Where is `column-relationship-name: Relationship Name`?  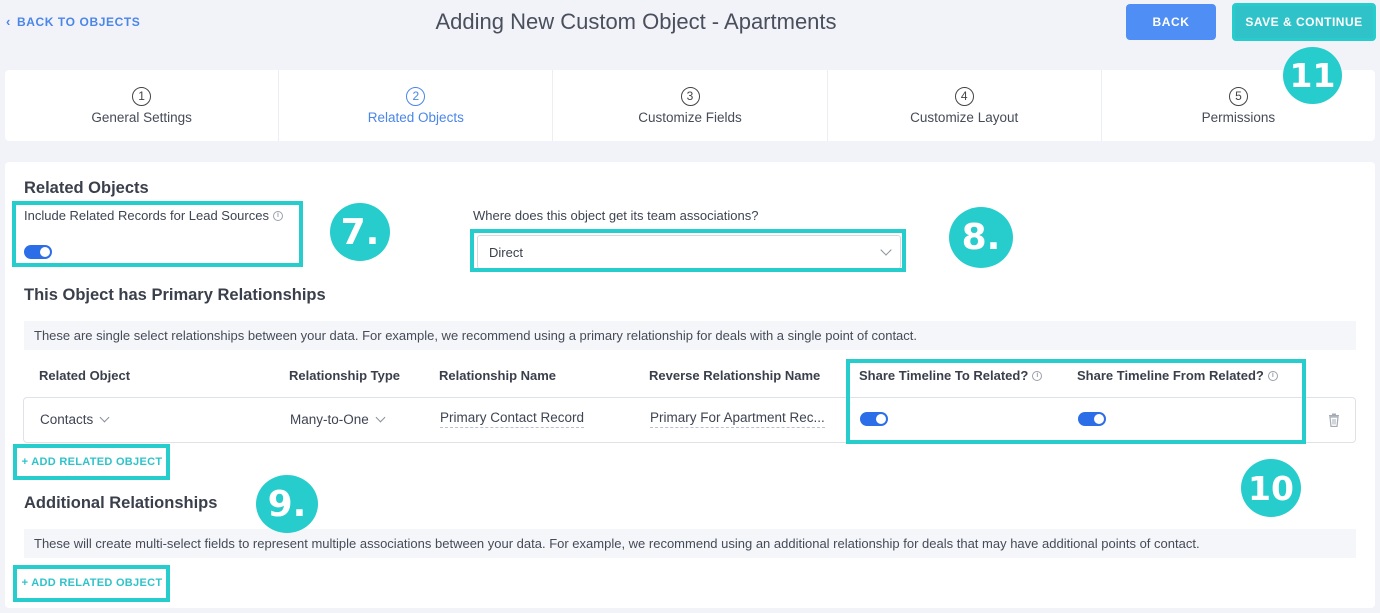
column-relationship-name: Relationship Name is located at coordinates (498, 375).